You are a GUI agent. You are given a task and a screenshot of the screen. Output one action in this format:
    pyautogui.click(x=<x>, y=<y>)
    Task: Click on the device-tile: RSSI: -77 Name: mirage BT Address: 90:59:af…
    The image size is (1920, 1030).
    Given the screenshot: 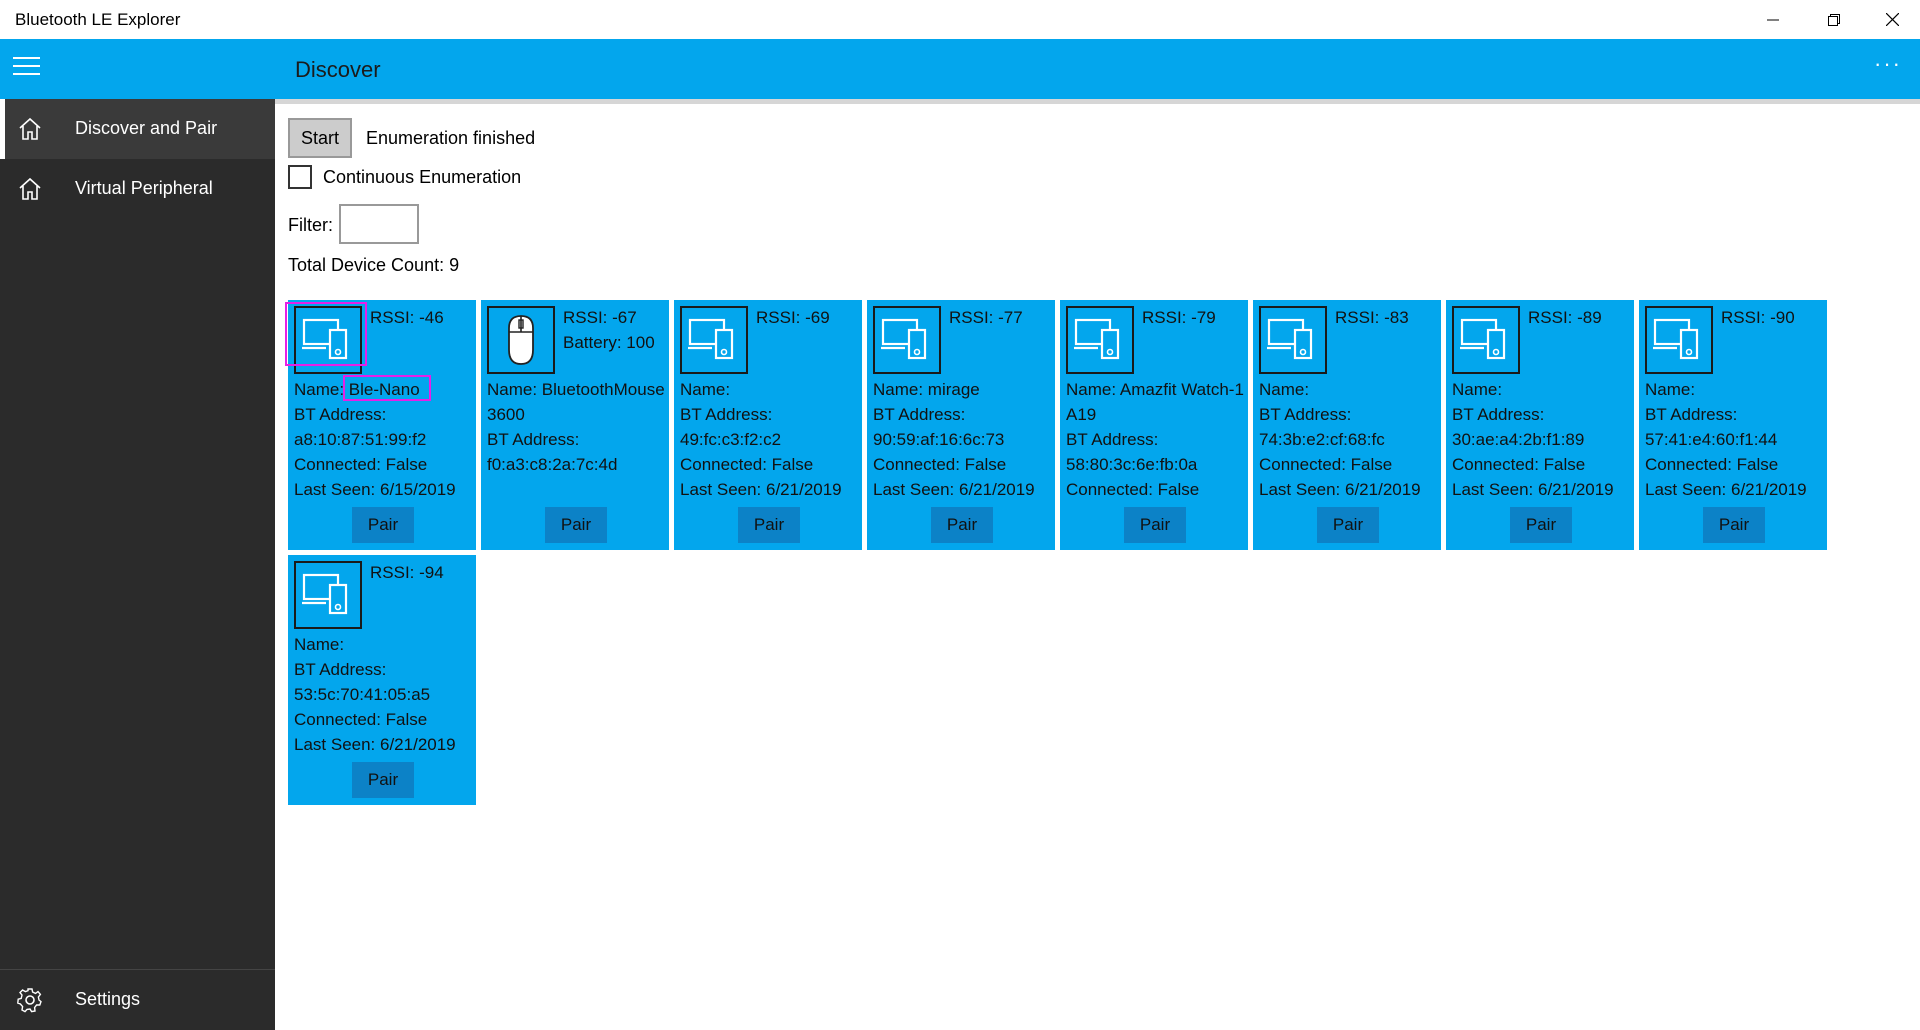 What is the action you would take?
    pyautogui.click(x=961, y=425)
    